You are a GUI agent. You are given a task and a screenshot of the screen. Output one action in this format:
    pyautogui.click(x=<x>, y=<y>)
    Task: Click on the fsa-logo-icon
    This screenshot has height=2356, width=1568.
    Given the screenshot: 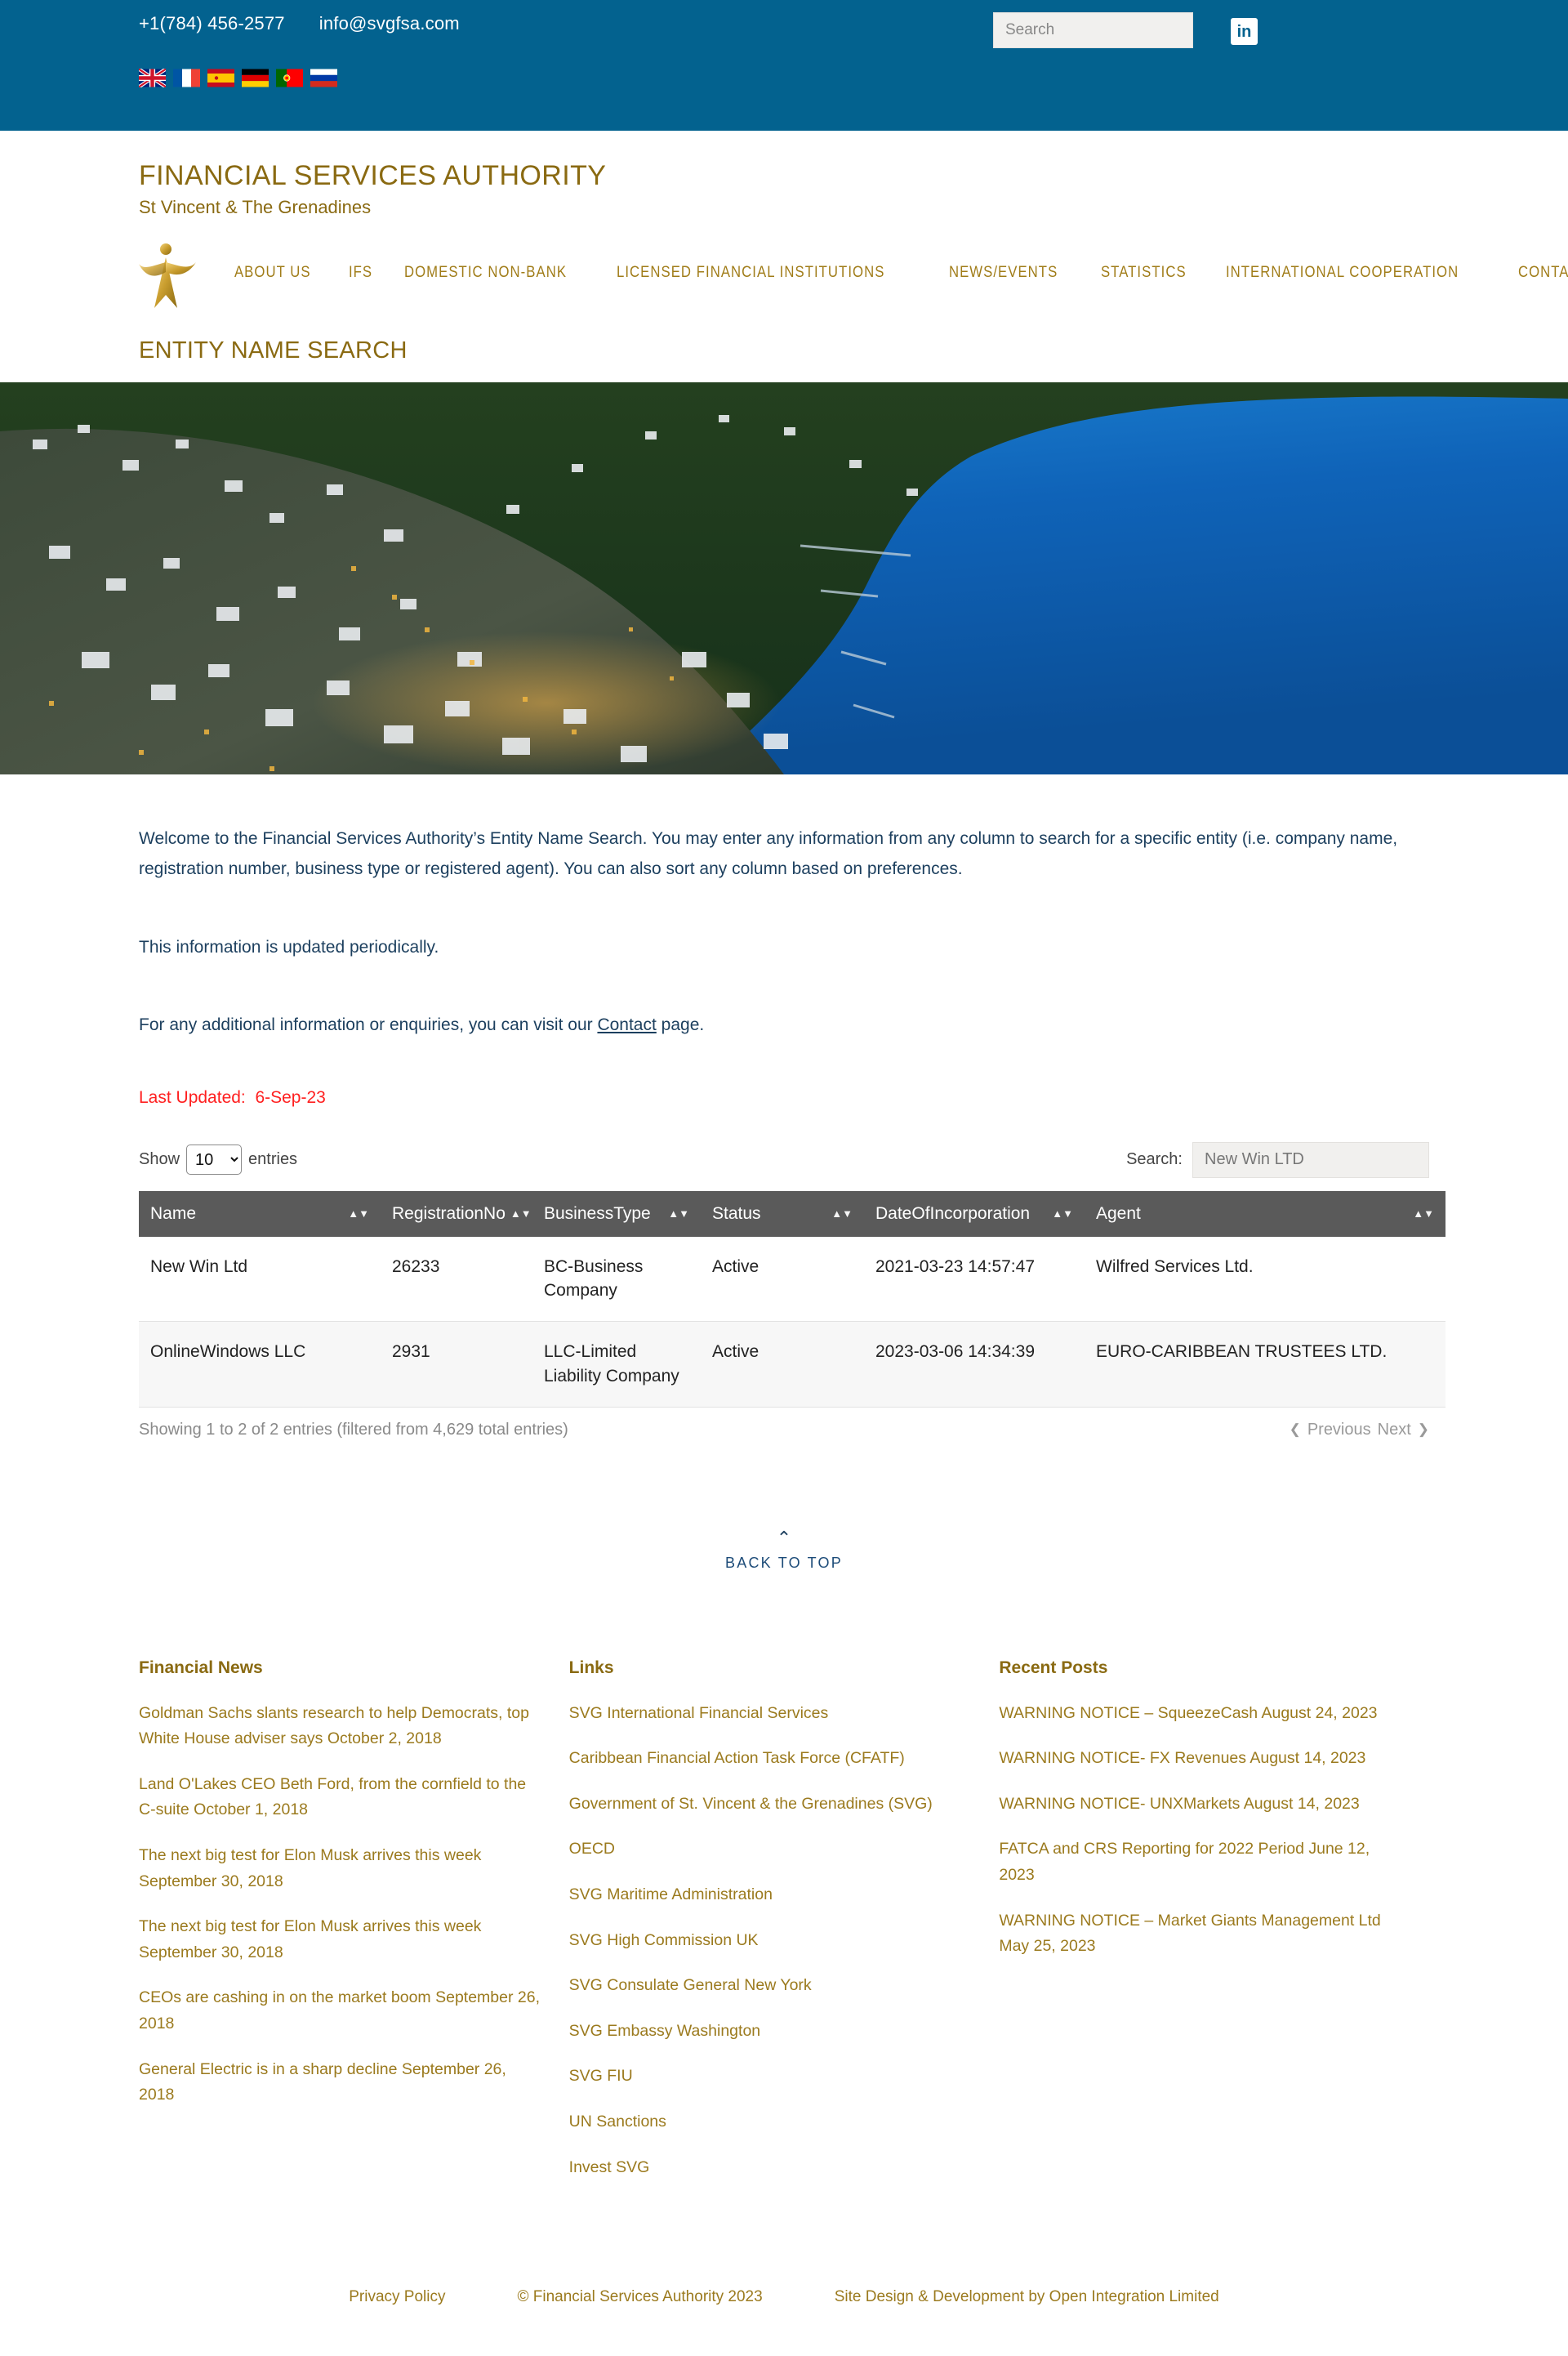 What is the action you would take?
    pyautogui.click(x=171, y=273)
    